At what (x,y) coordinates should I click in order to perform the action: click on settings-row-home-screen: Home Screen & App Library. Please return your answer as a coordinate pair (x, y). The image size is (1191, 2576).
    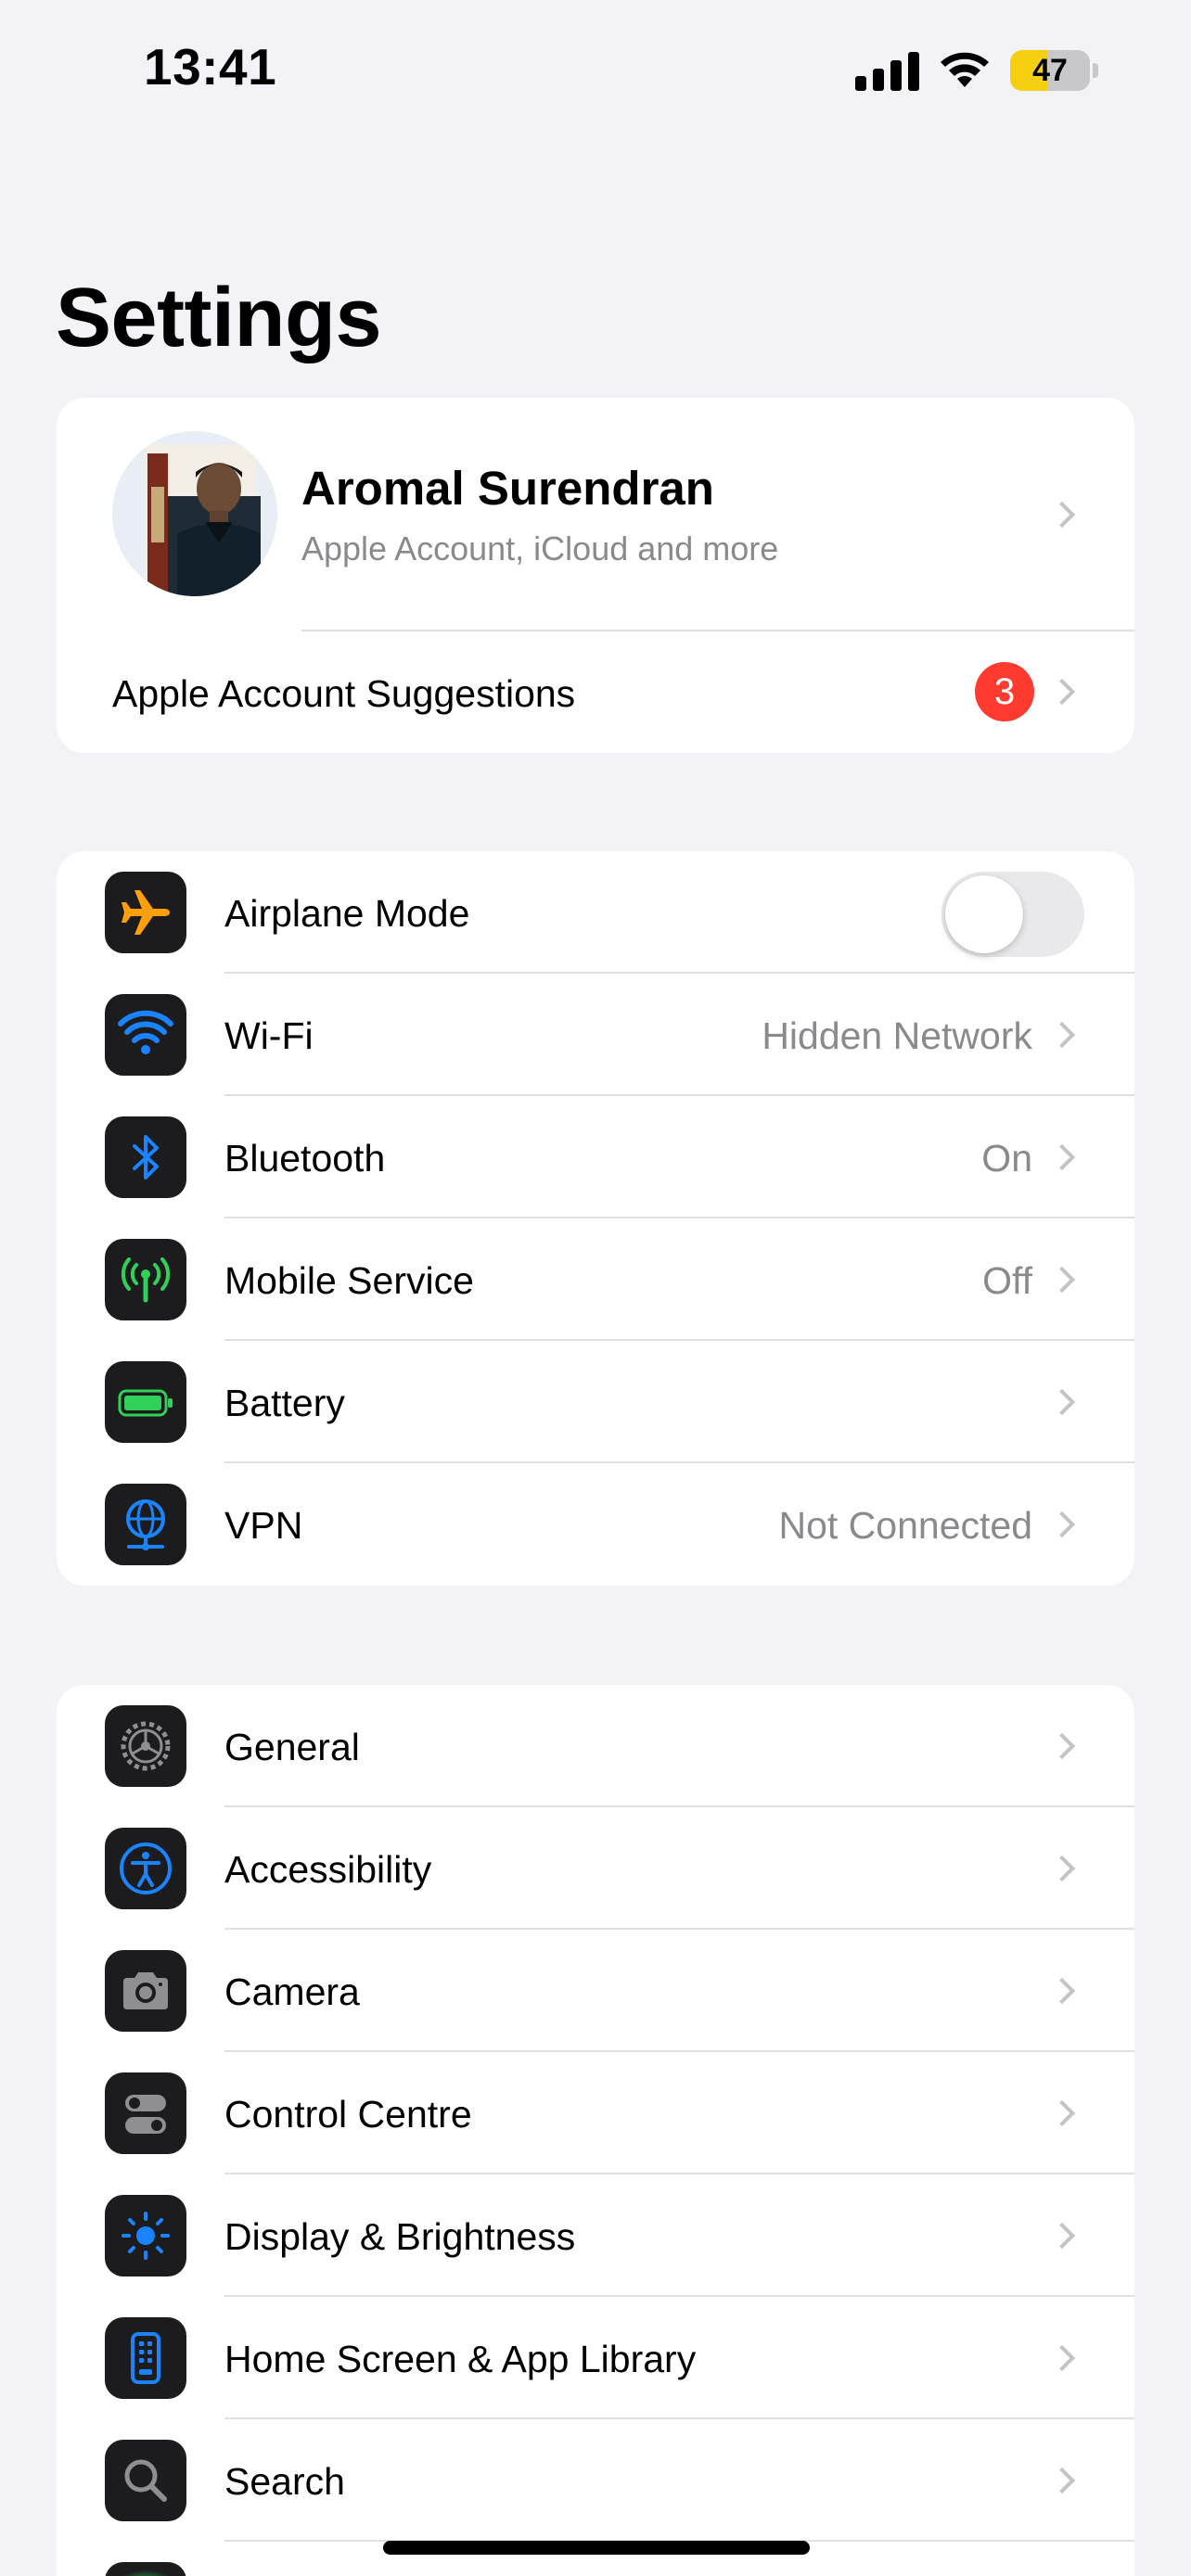
    Looking at the image, I should click on (595, 2358).